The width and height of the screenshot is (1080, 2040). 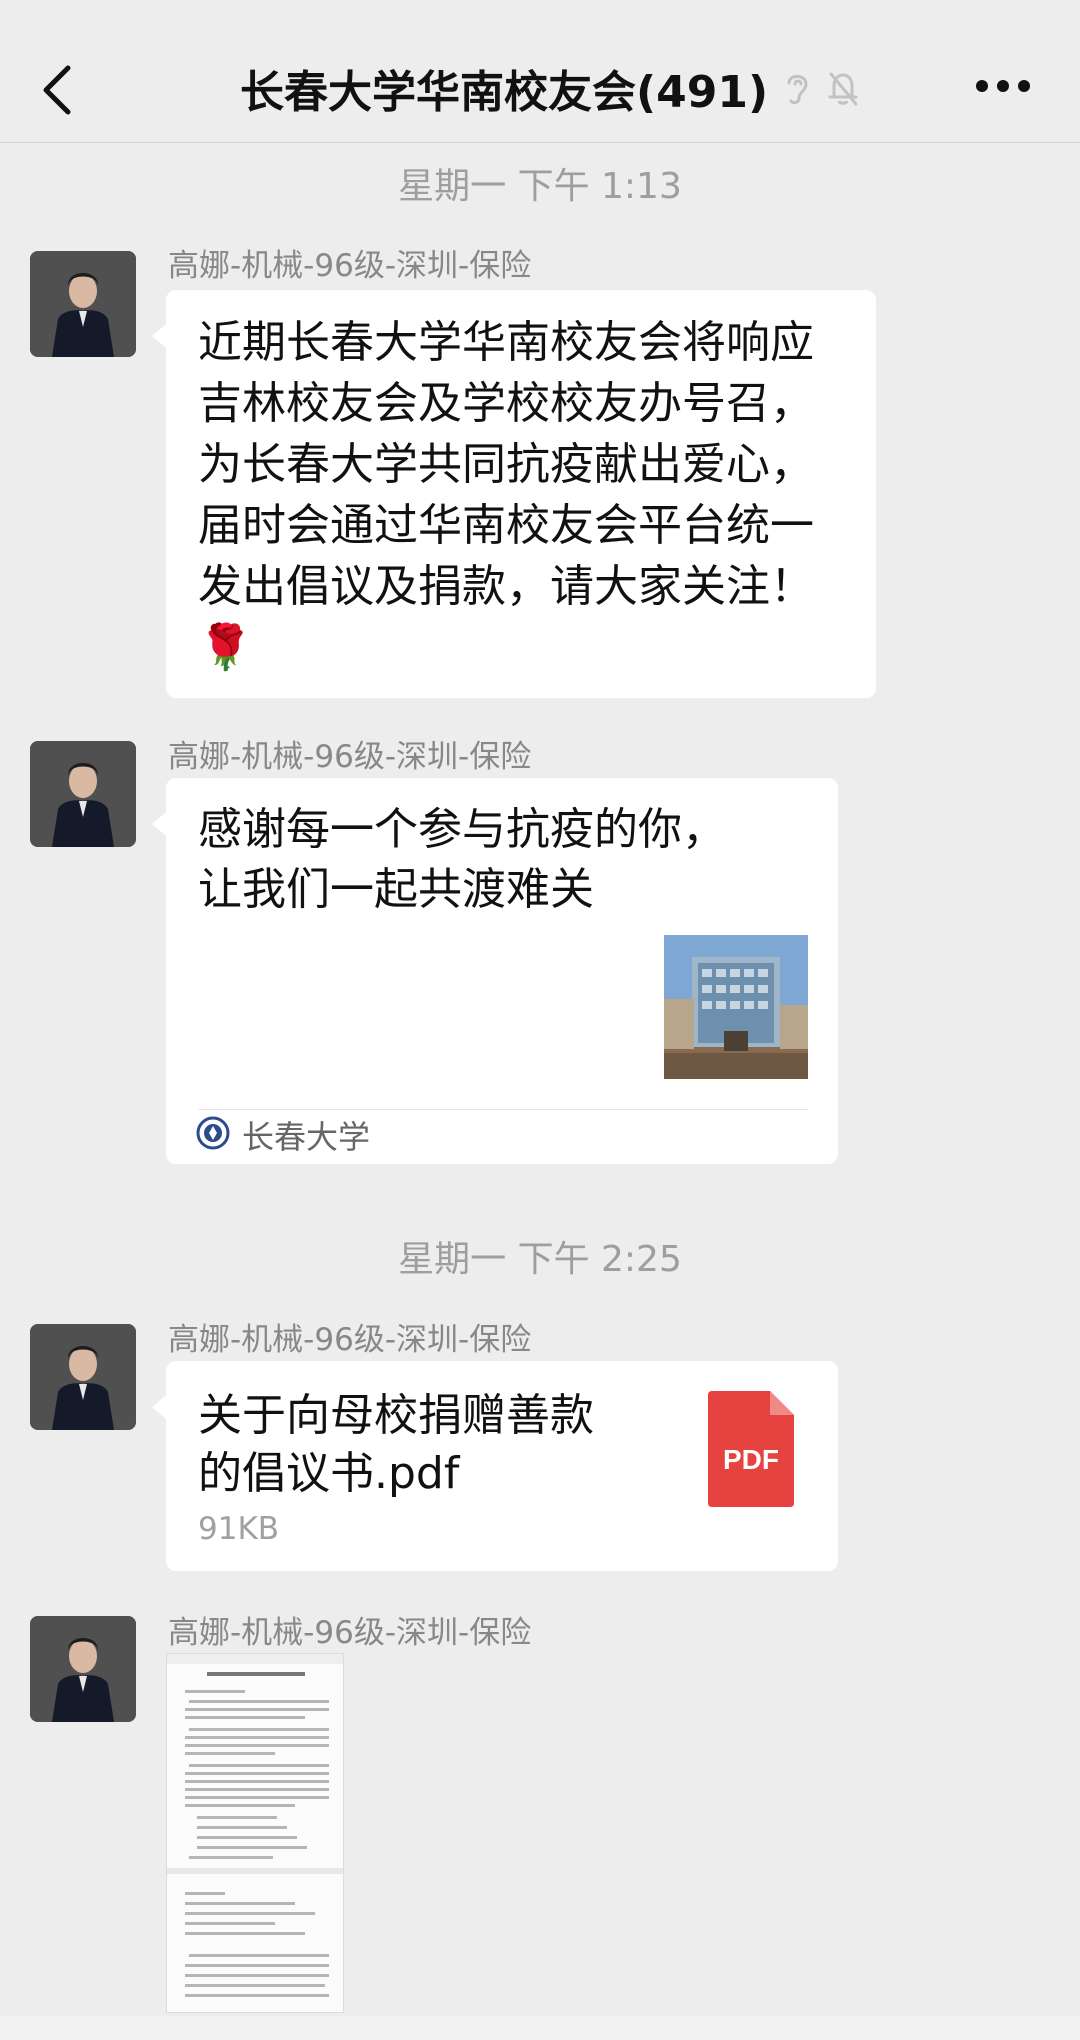 What do you see at coordinates (504, 88) in the screenshot?
I see `chat-title: 长春大学华南校友会(491)` at bounding box center [504, 88].